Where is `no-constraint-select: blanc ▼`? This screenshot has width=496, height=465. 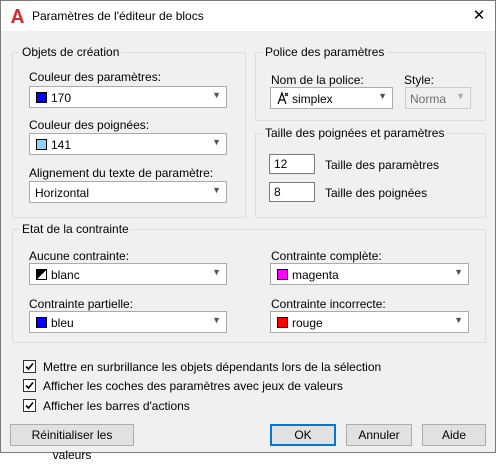
no-constraint-select: blanc ▼ is located at coordinates (128, 274).